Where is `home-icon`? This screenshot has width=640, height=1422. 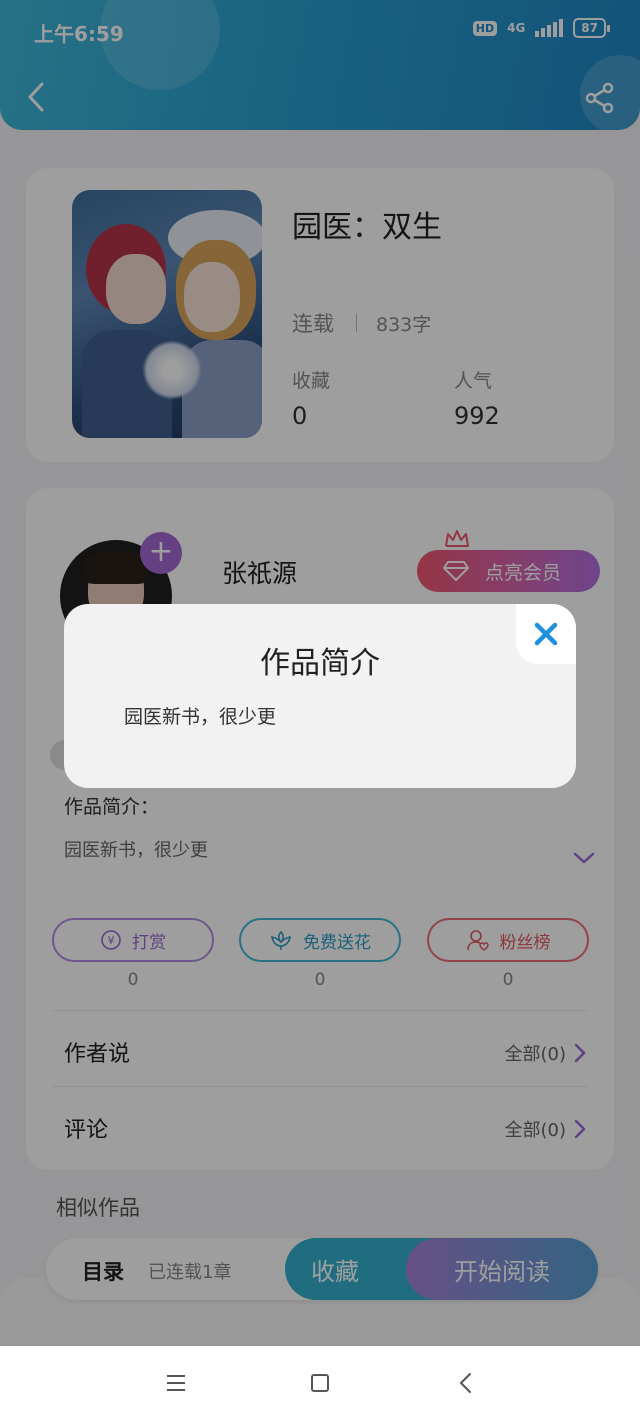
home-icon is located at coordinates (320, 1383).